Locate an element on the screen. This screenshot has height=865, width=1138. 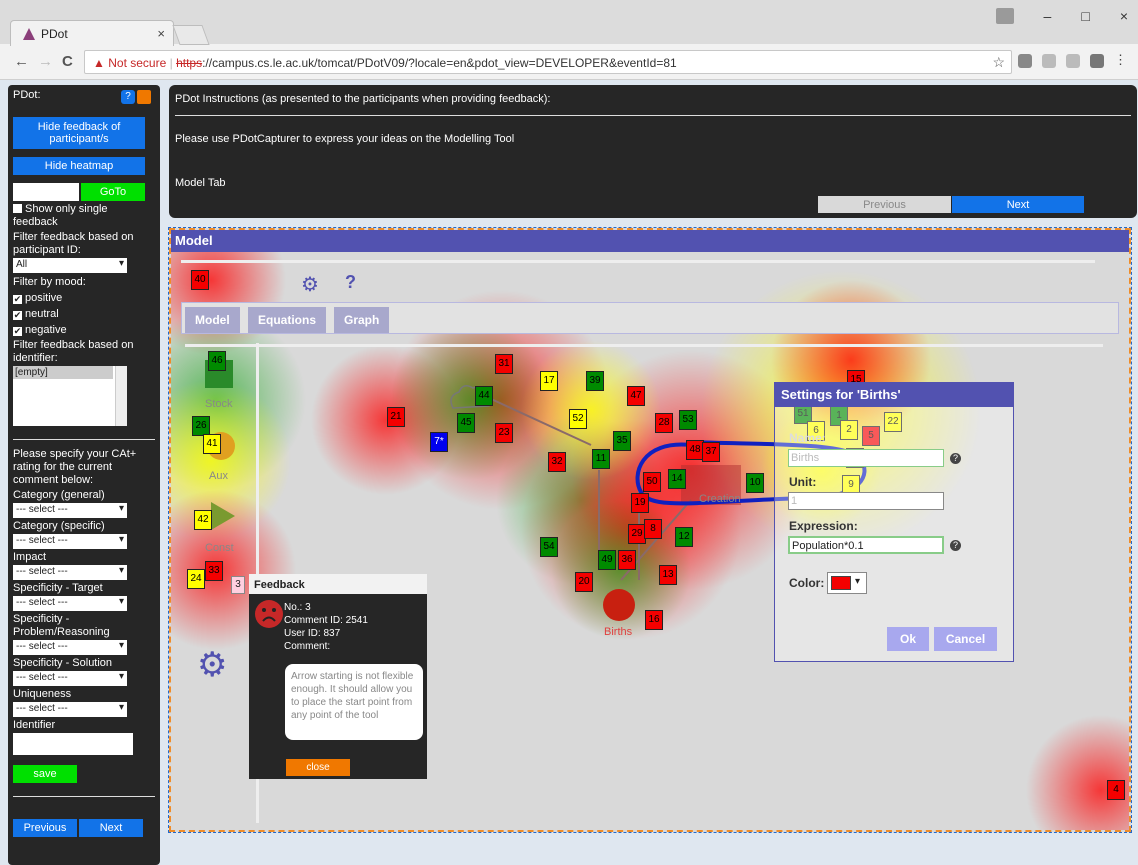
divider is located at coordinates (84, 796).